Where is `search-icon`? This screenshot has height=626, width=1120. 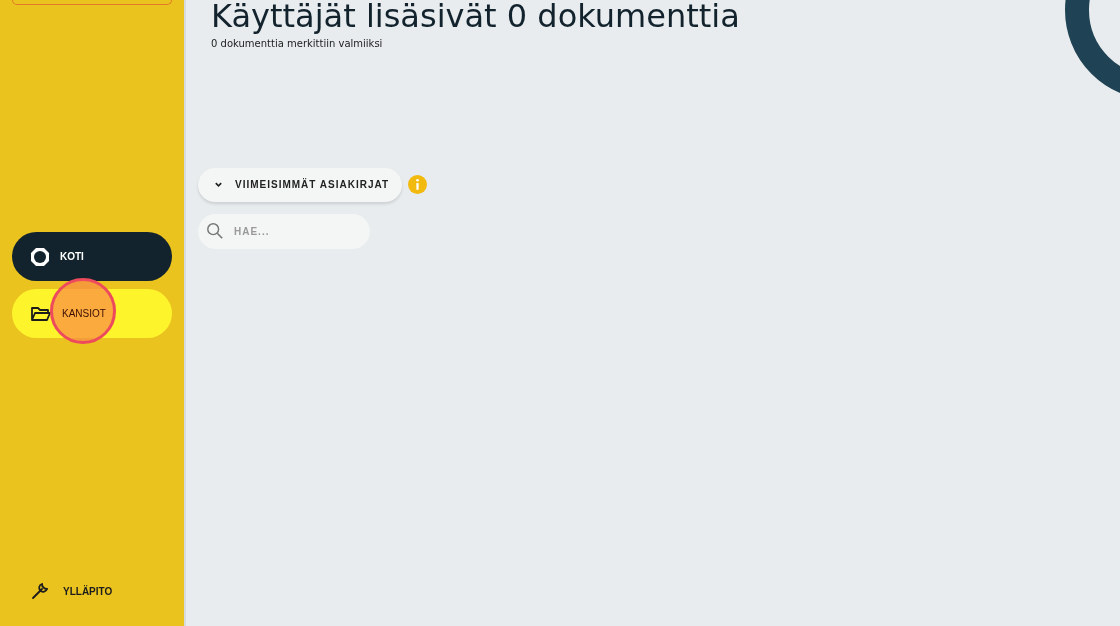 search-icon is located at coordinates (215, 230).